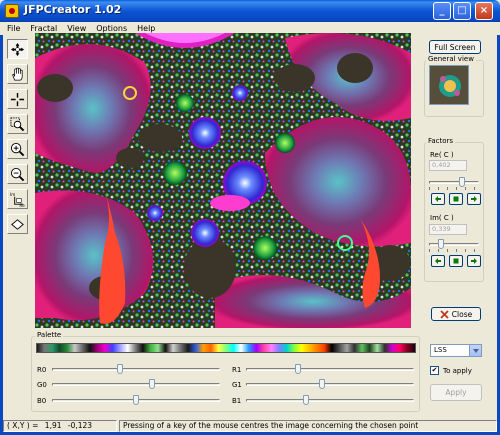 This screenshot has height=435, width=500. I want to click on close-x-icon, so click(444, 314).